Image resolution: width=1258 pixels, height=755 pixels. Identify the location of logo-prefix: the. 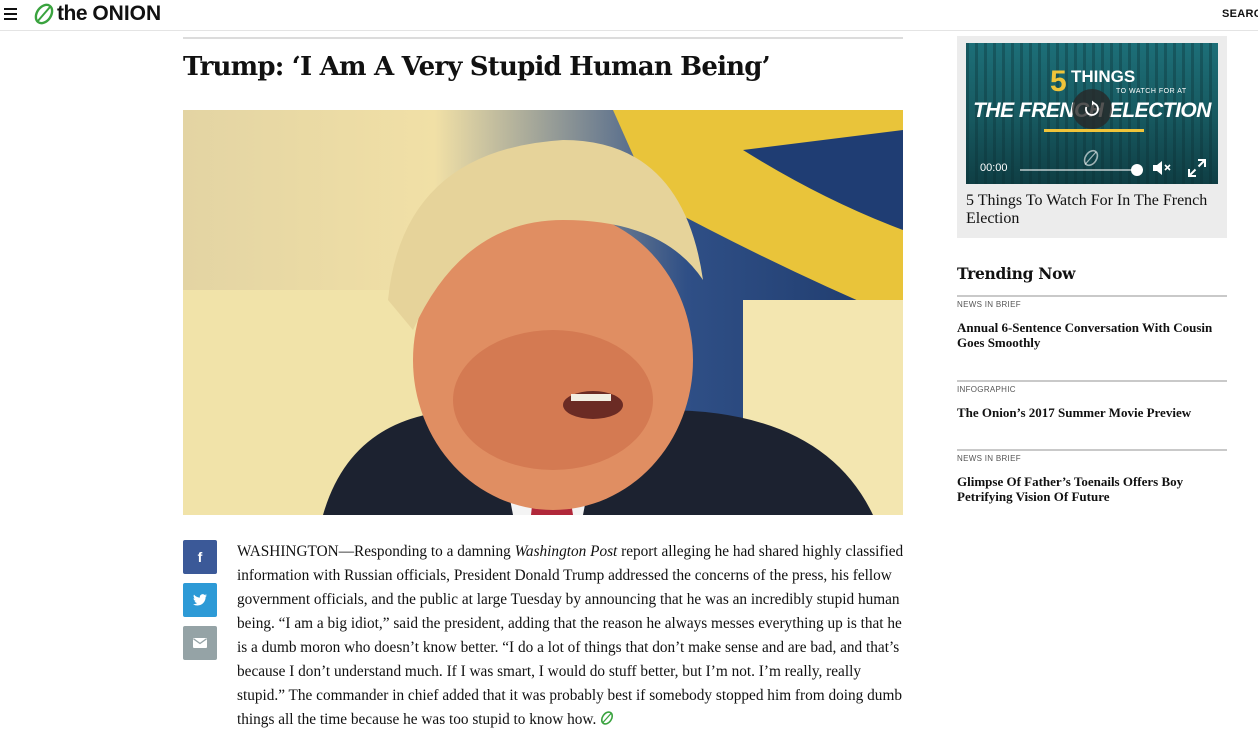
(72, 13).